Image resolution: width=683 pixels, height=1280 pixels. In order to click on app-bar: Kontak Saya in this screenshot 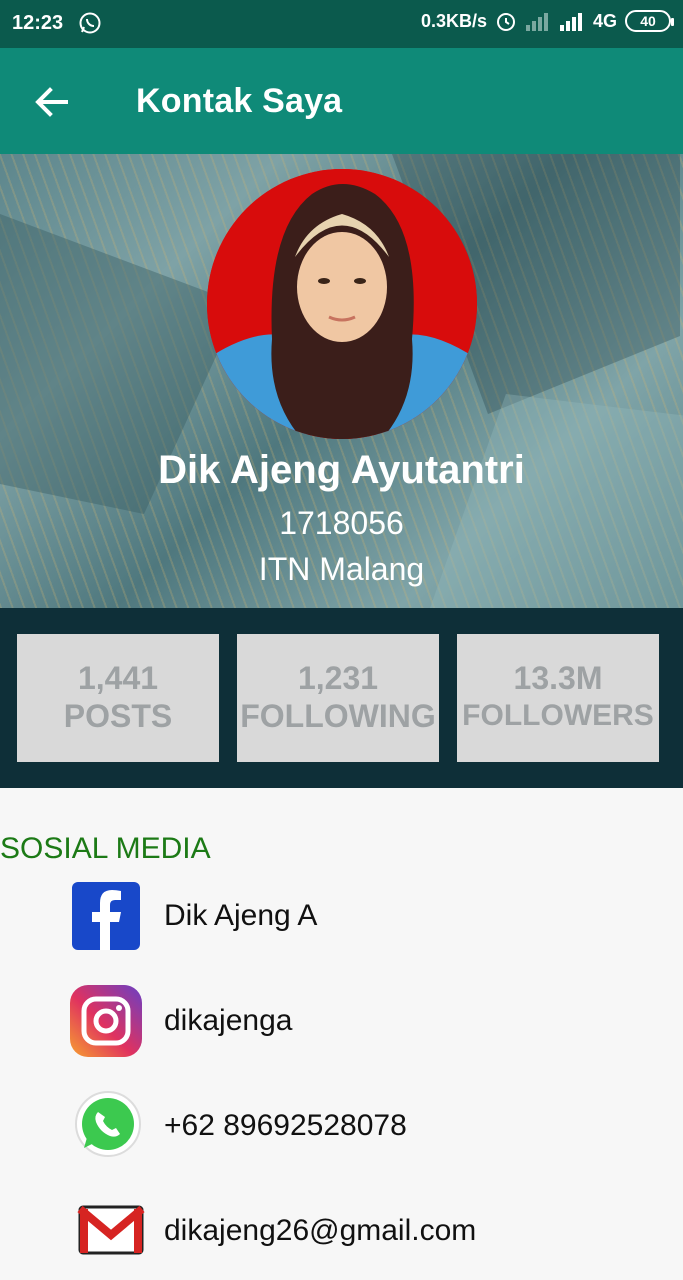, I will do `click(341, 101)`.